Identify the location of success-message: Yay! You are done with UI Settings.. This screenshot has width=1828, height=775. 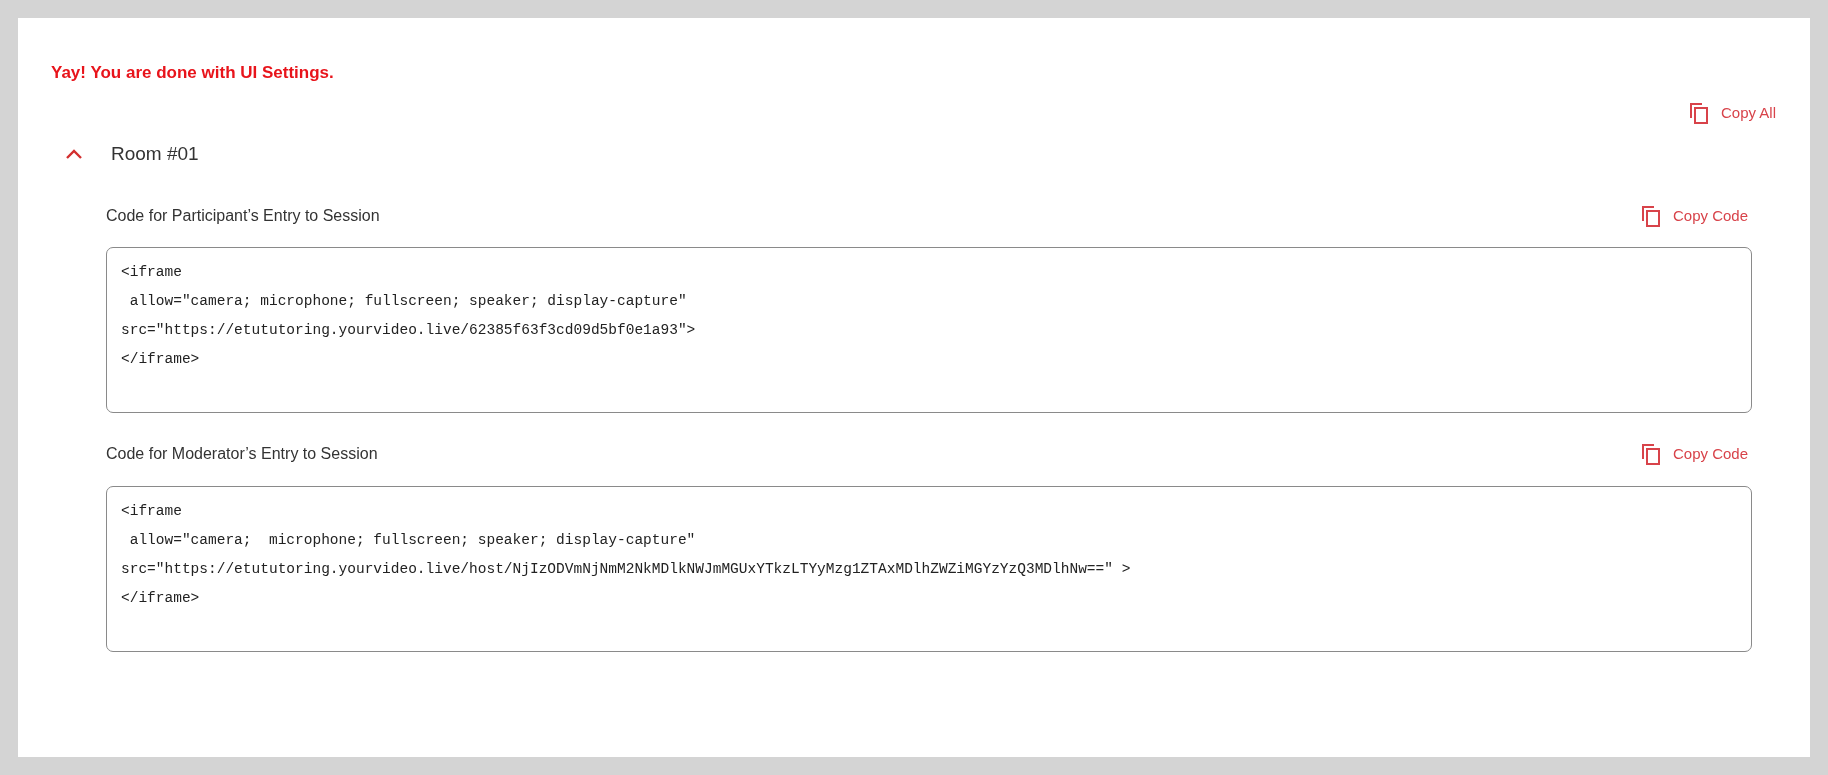
(193, 73).